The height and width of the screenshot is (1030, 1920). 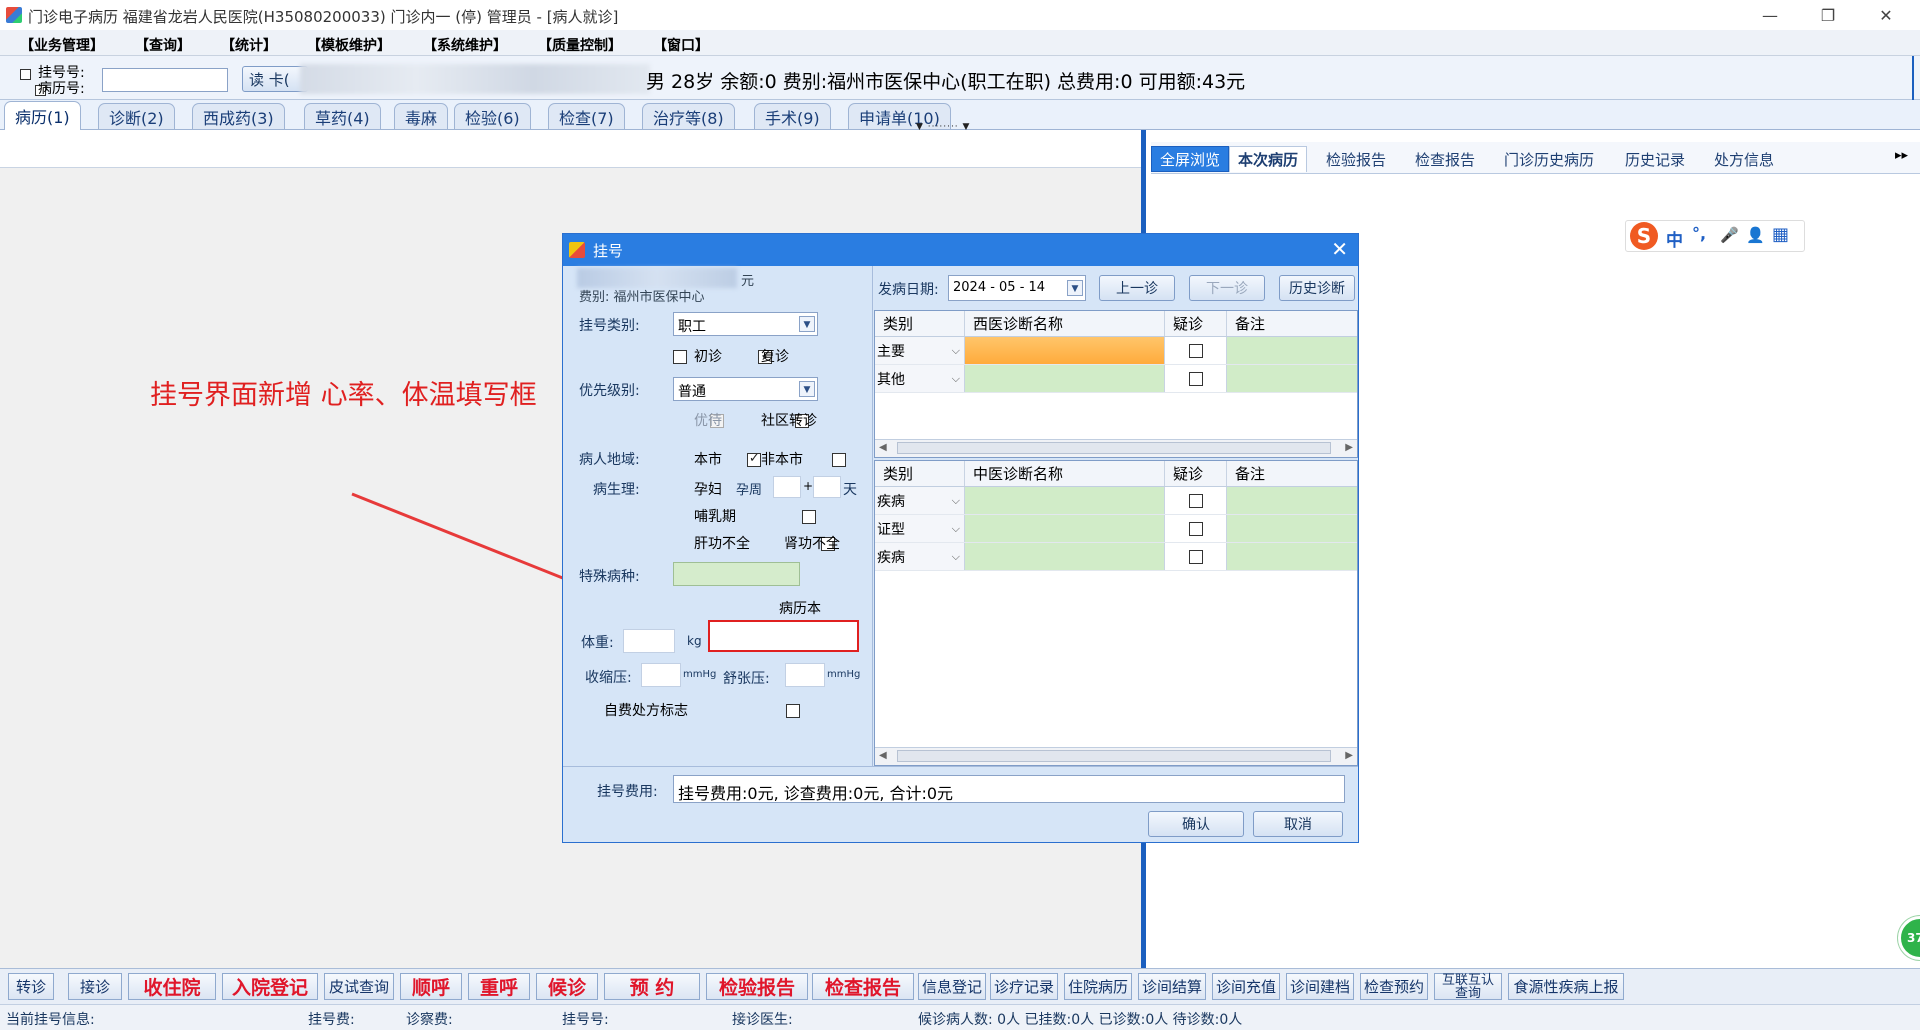 I want to click on table-row: 主要 ⌵, so click(x=1116, y=351).